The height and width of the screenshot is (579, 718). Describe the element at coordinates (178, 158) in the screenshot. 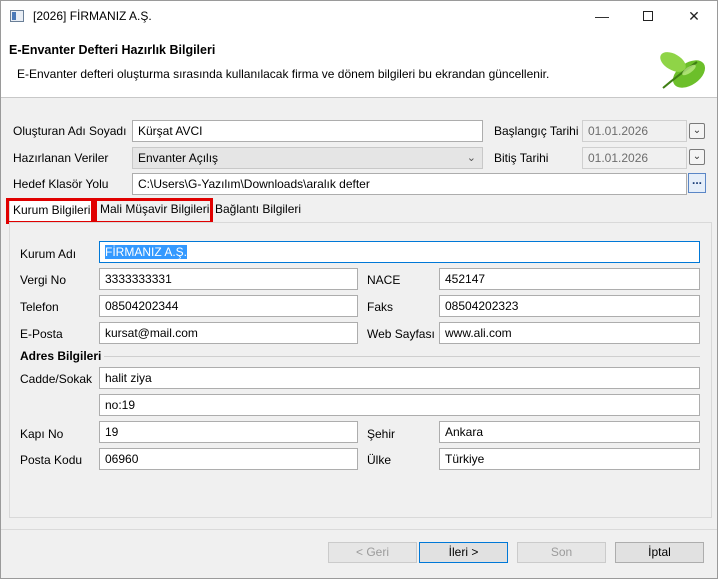

I see `data-select-value: Envanter Açılış` at that location.